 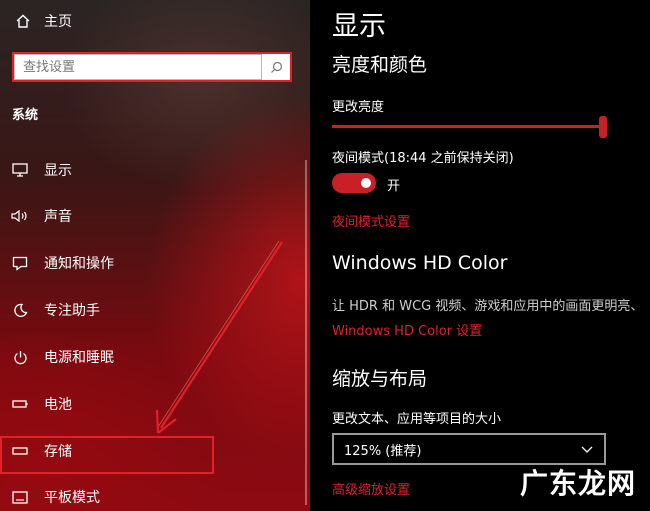 What do you see at coordinates (366, 183) in the screenshot?
I see `toggle-knob` at bounding box center [366, 183].